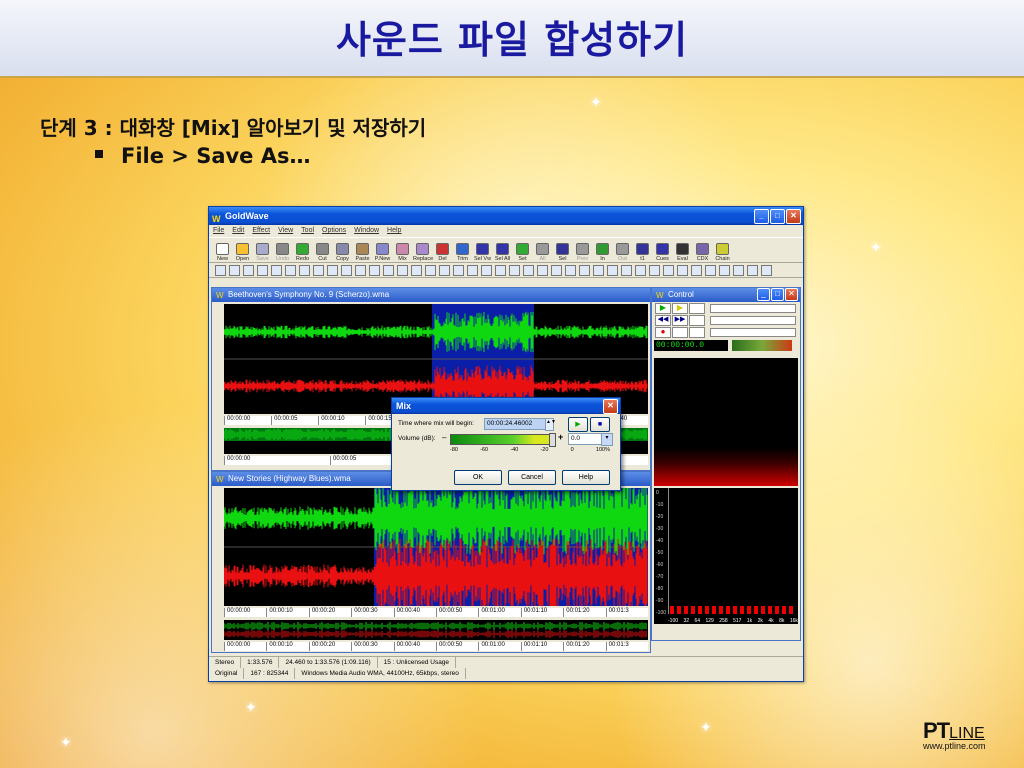 The height and width of the screenshot is (768, 1024). Describe the element at coordinates (322, 252) in the screenshot. I see `toolbar-cut-button: Cut` at that location.